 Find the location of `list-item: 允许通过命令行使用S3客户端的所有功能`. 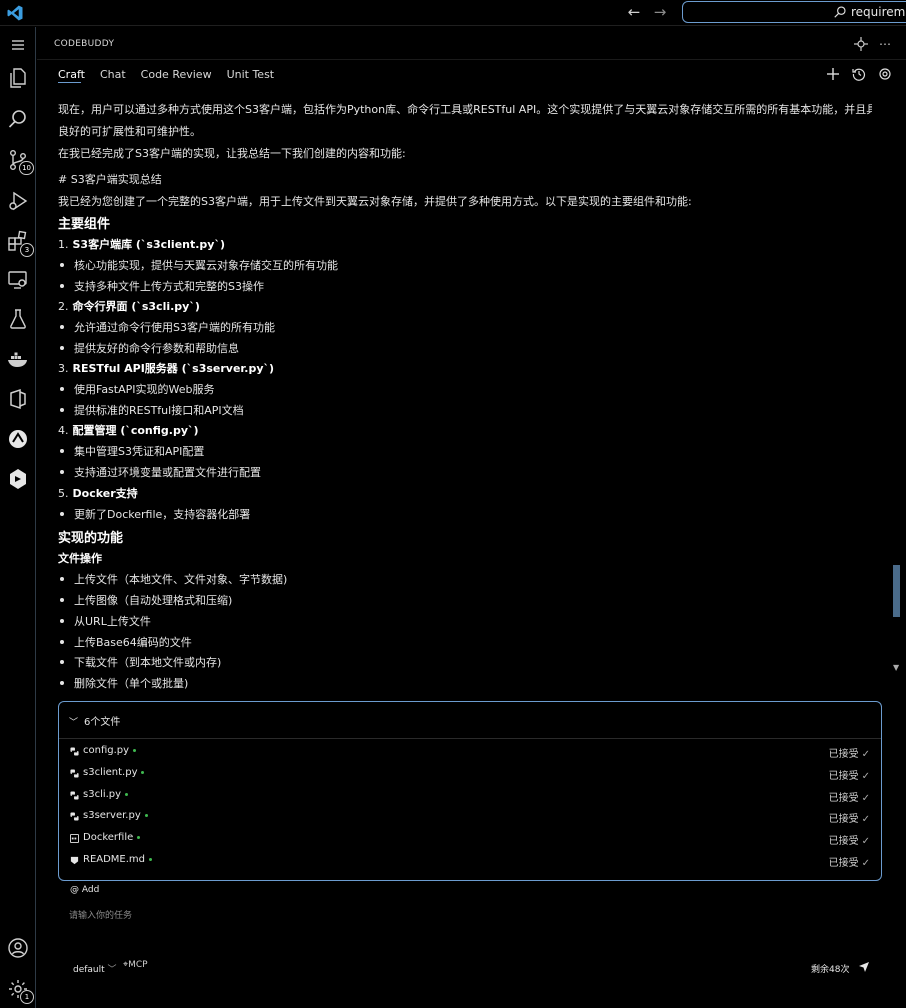

list-item: 允许通过命令行使用S3客户端的所有功能 is located at coordinates (166, 327).